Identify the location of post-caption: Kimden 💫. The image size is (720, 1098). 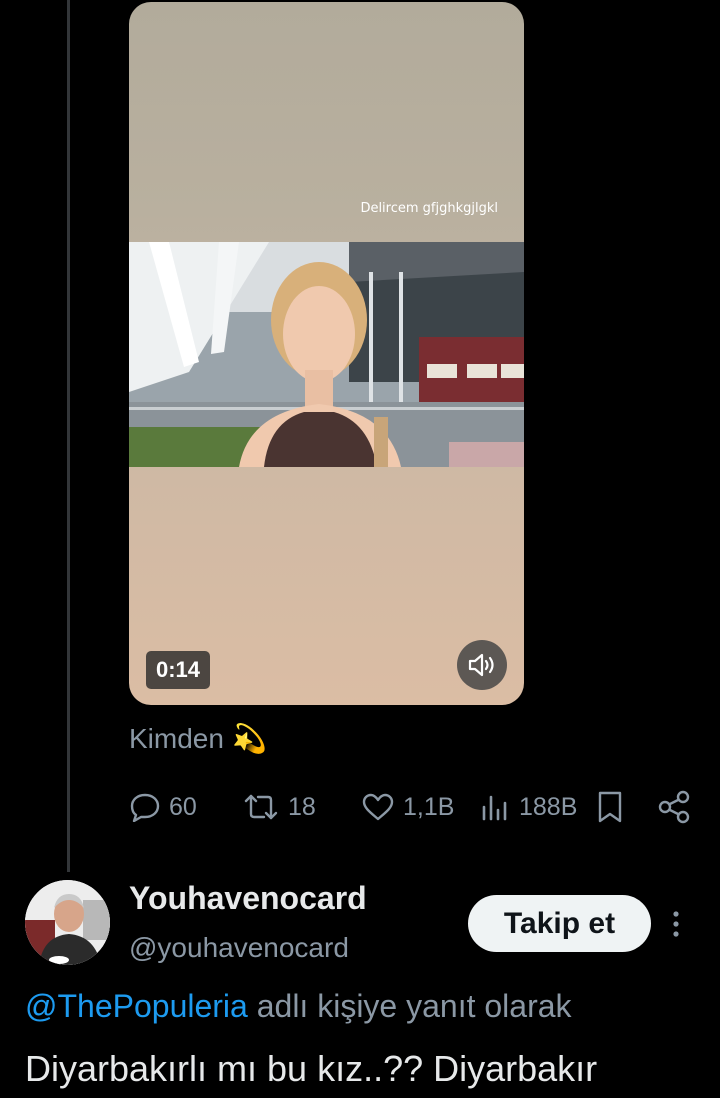
(198, 738).